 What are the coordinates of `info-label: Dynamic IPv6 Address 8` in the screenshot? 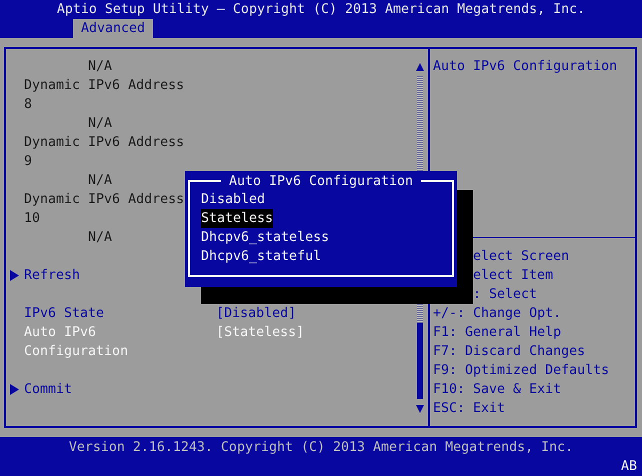 It's located at (105, 95).